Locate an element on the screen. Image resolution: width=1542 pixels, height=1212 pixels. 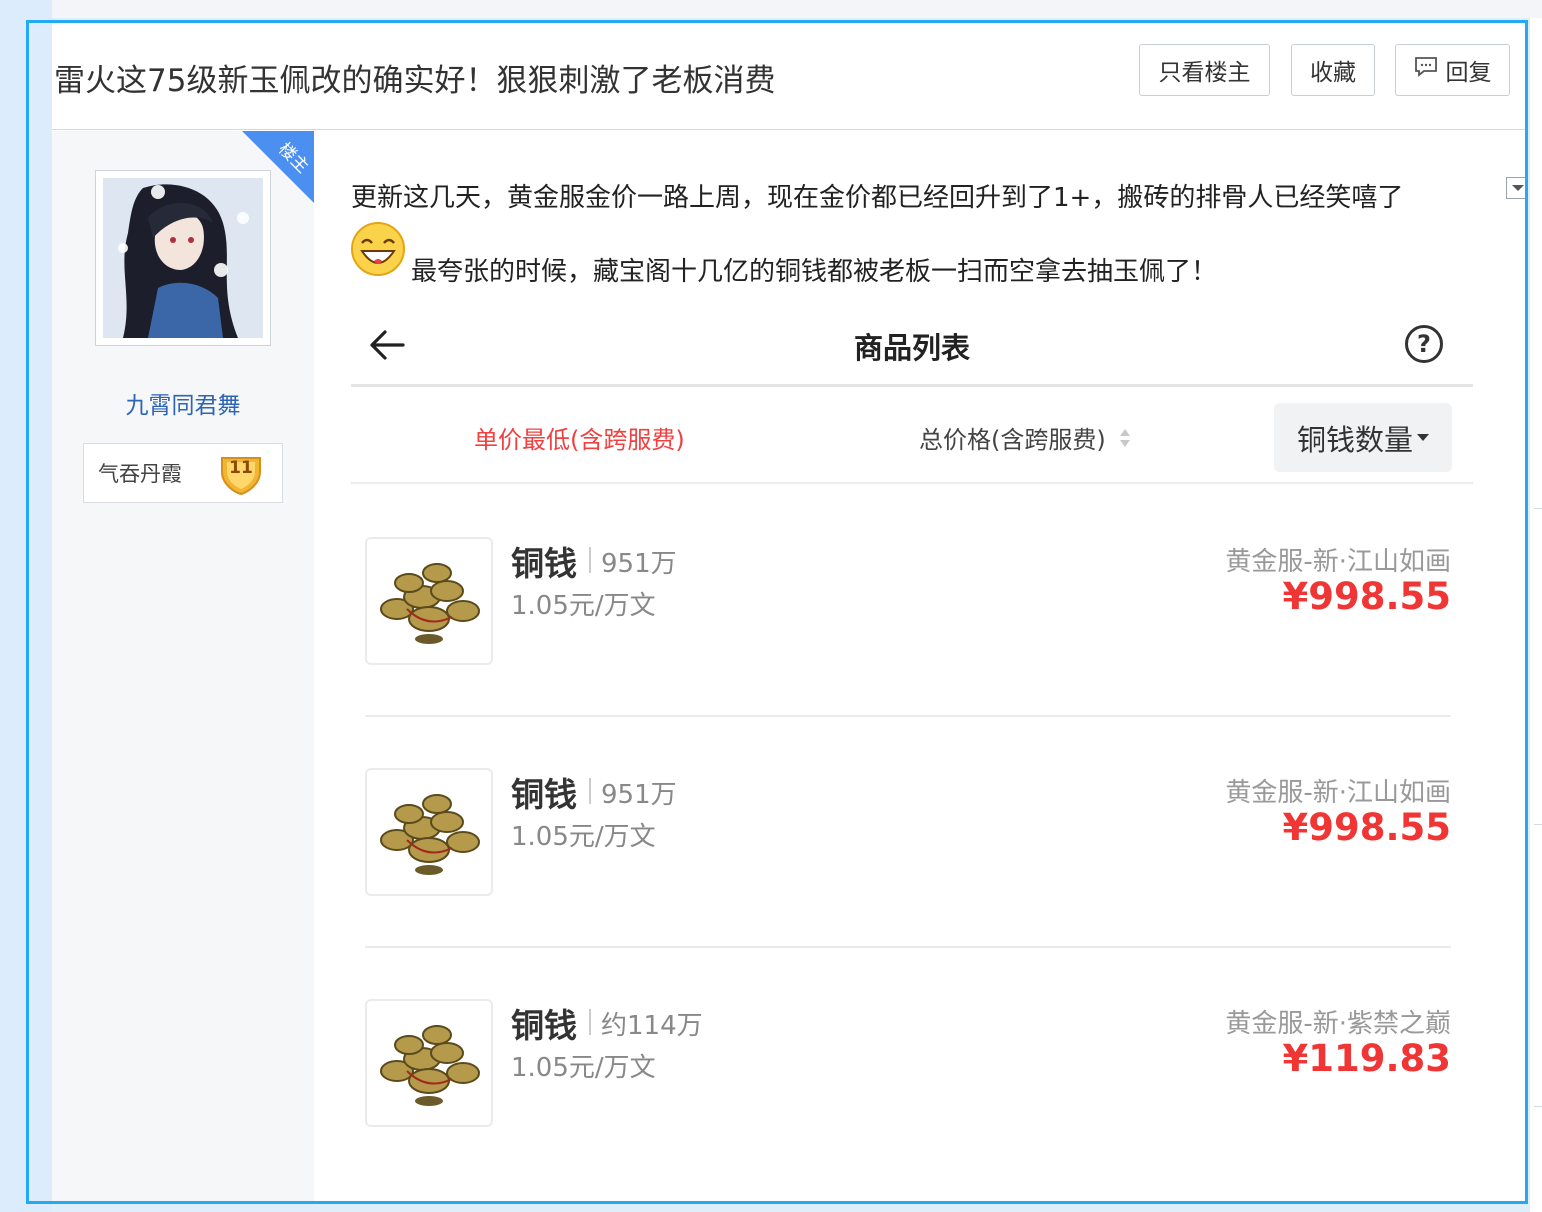
avatar-image is located at coordinates (183, 258).